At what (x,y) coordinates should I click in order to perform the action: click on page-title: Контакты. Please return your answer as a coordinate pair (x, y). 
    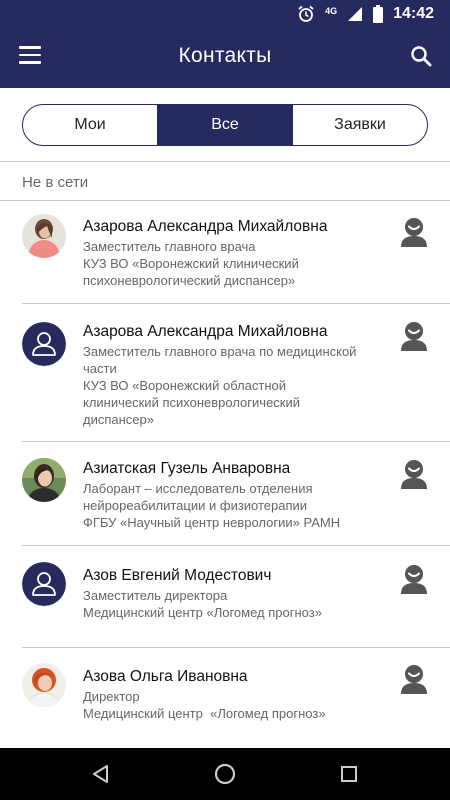
    Looking at the image, I should click on (225, 55).